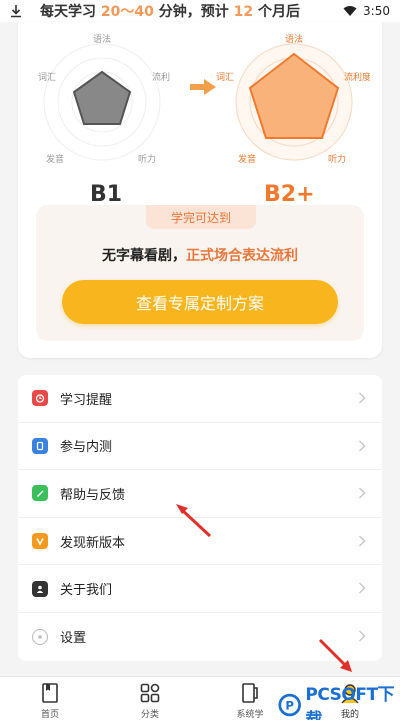 This screenshot has width=400, height=720. Describe the element at coordinates (341, 695) in the screenshot. I see `watermark-text: PCSOFT` at that location.